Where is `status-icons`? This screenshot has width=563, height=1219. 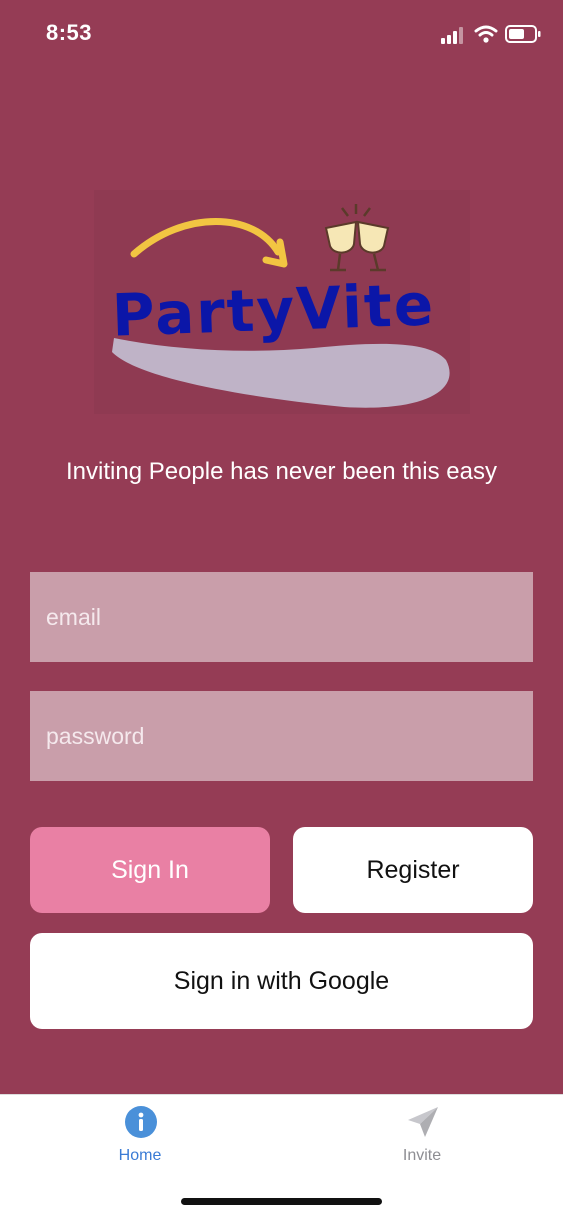 status-icons is located at coordinates (491, 34).